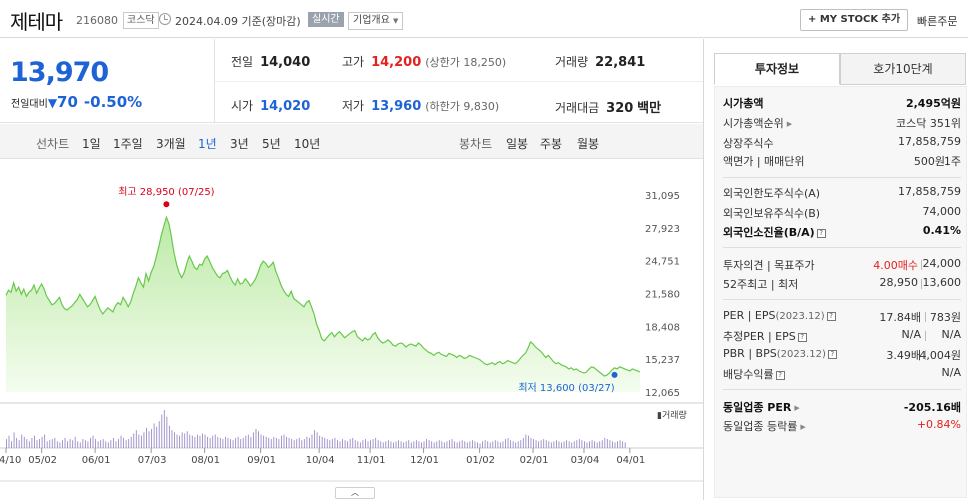 This screenshot has width=968, height=500. I want to click on period-10y: 10년, so click(307, 143).